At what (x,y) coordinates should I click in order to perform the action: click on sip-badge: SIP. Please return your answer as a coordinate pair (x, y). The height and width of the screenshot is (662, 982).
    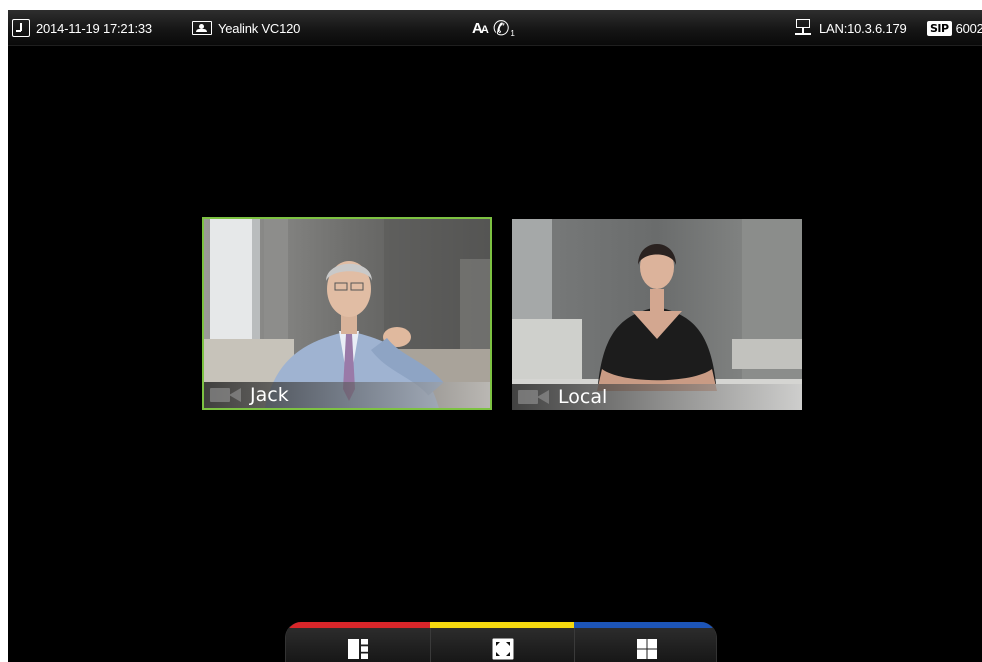
    Looking at the image, I should click on (939, 28).